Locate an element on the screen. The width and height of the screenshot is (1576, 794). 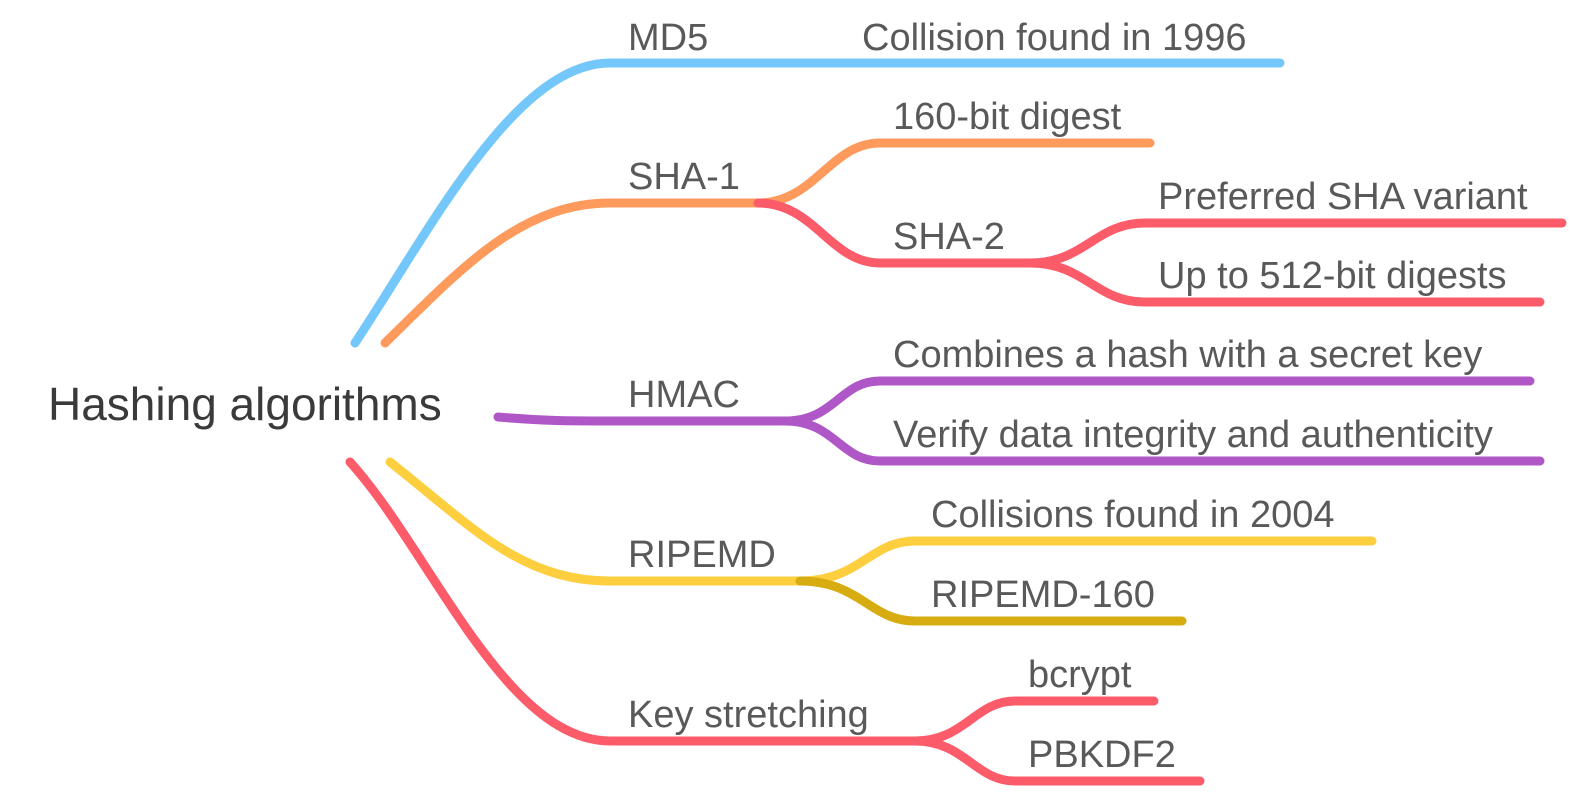
node-ripemd-collisions: Collisions found in 2004 is located at coordinates (1133, 515).